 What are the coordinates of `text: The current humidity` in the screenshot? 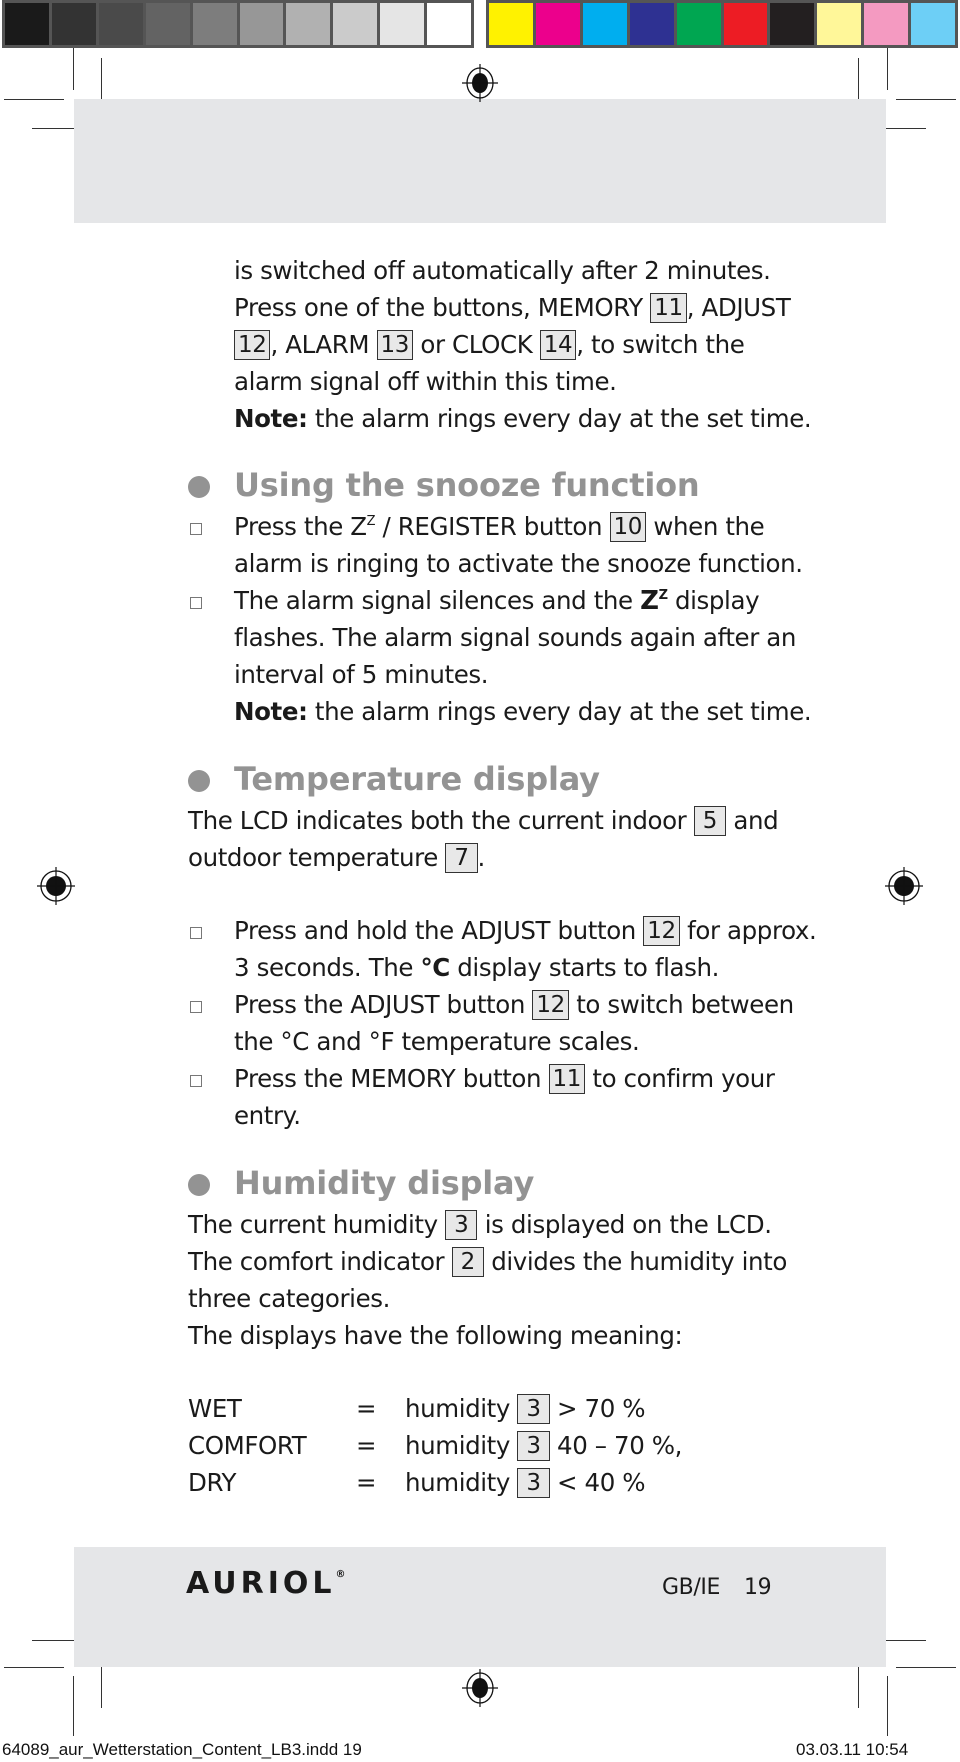 It's located at (317, 1224).